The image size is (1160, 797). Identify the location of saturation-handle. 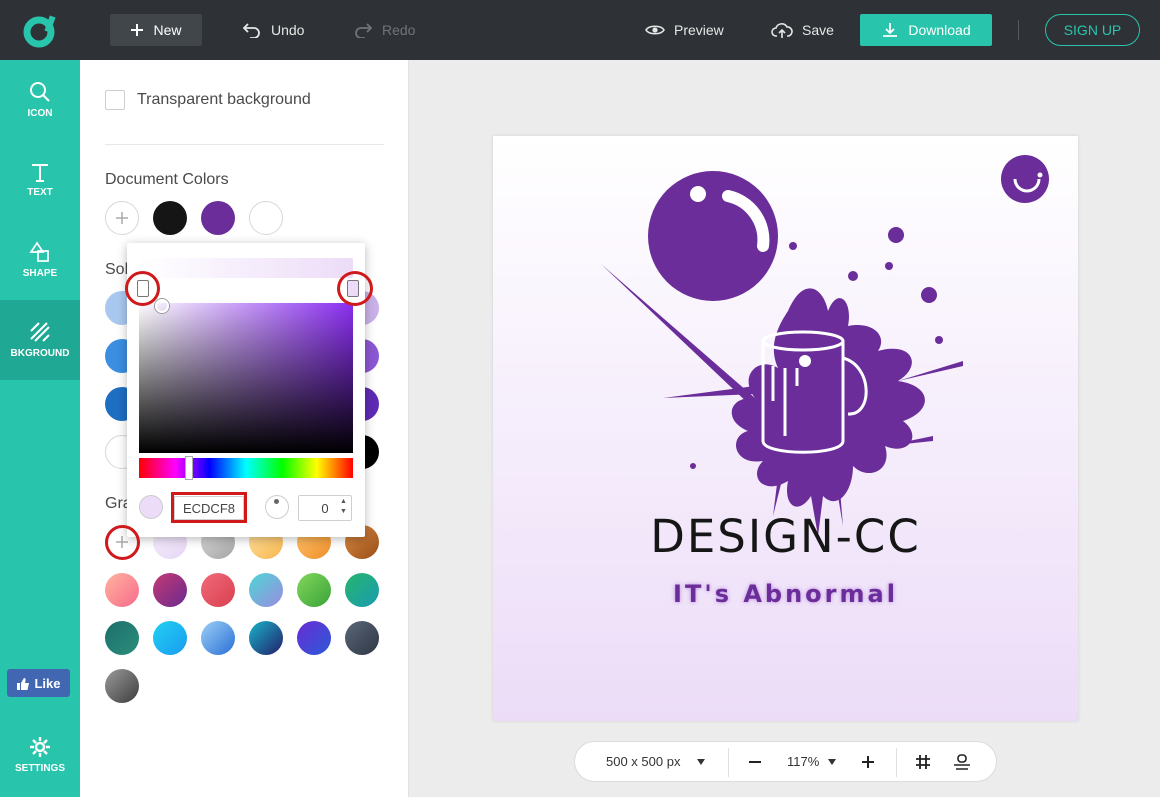
(162, 306).